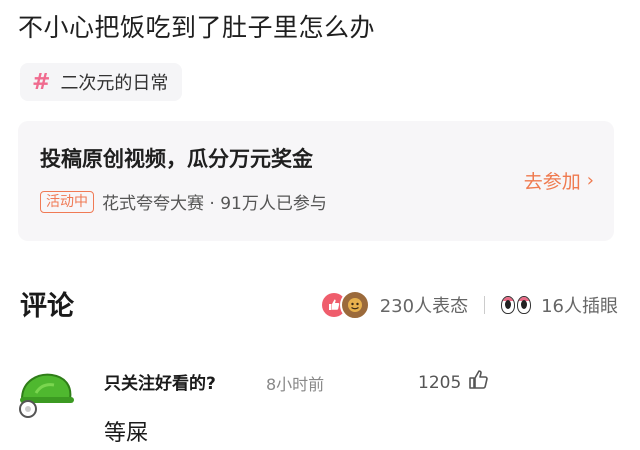  What do you see at coordinates (469, 305) in the screenshot?
I see `comment-stats: 230人表态 16人插眼` at bounding box center [469, 305].